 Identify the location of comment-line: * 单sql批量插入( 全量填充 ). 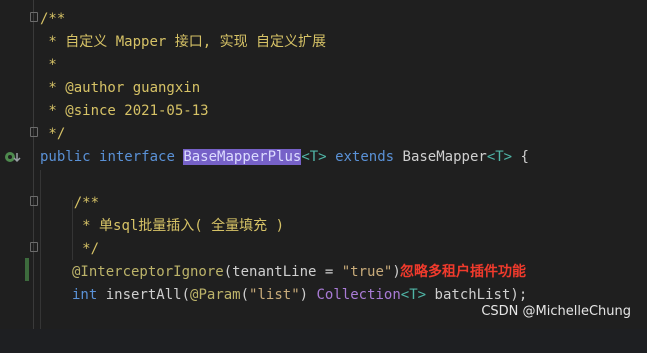
(162, 226).